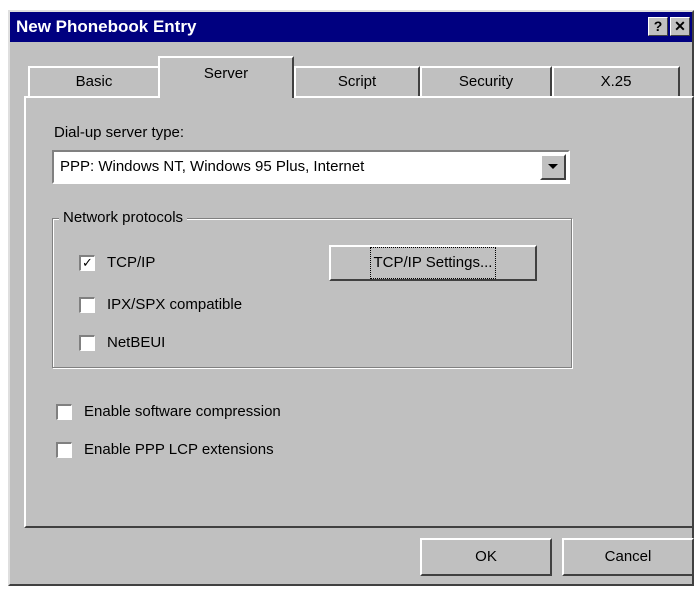 The width and height of the screenshot is (698, 591). Describe the element at coordinates (226, 77) in the screenshot. I see `tab-server: Server` at that location.